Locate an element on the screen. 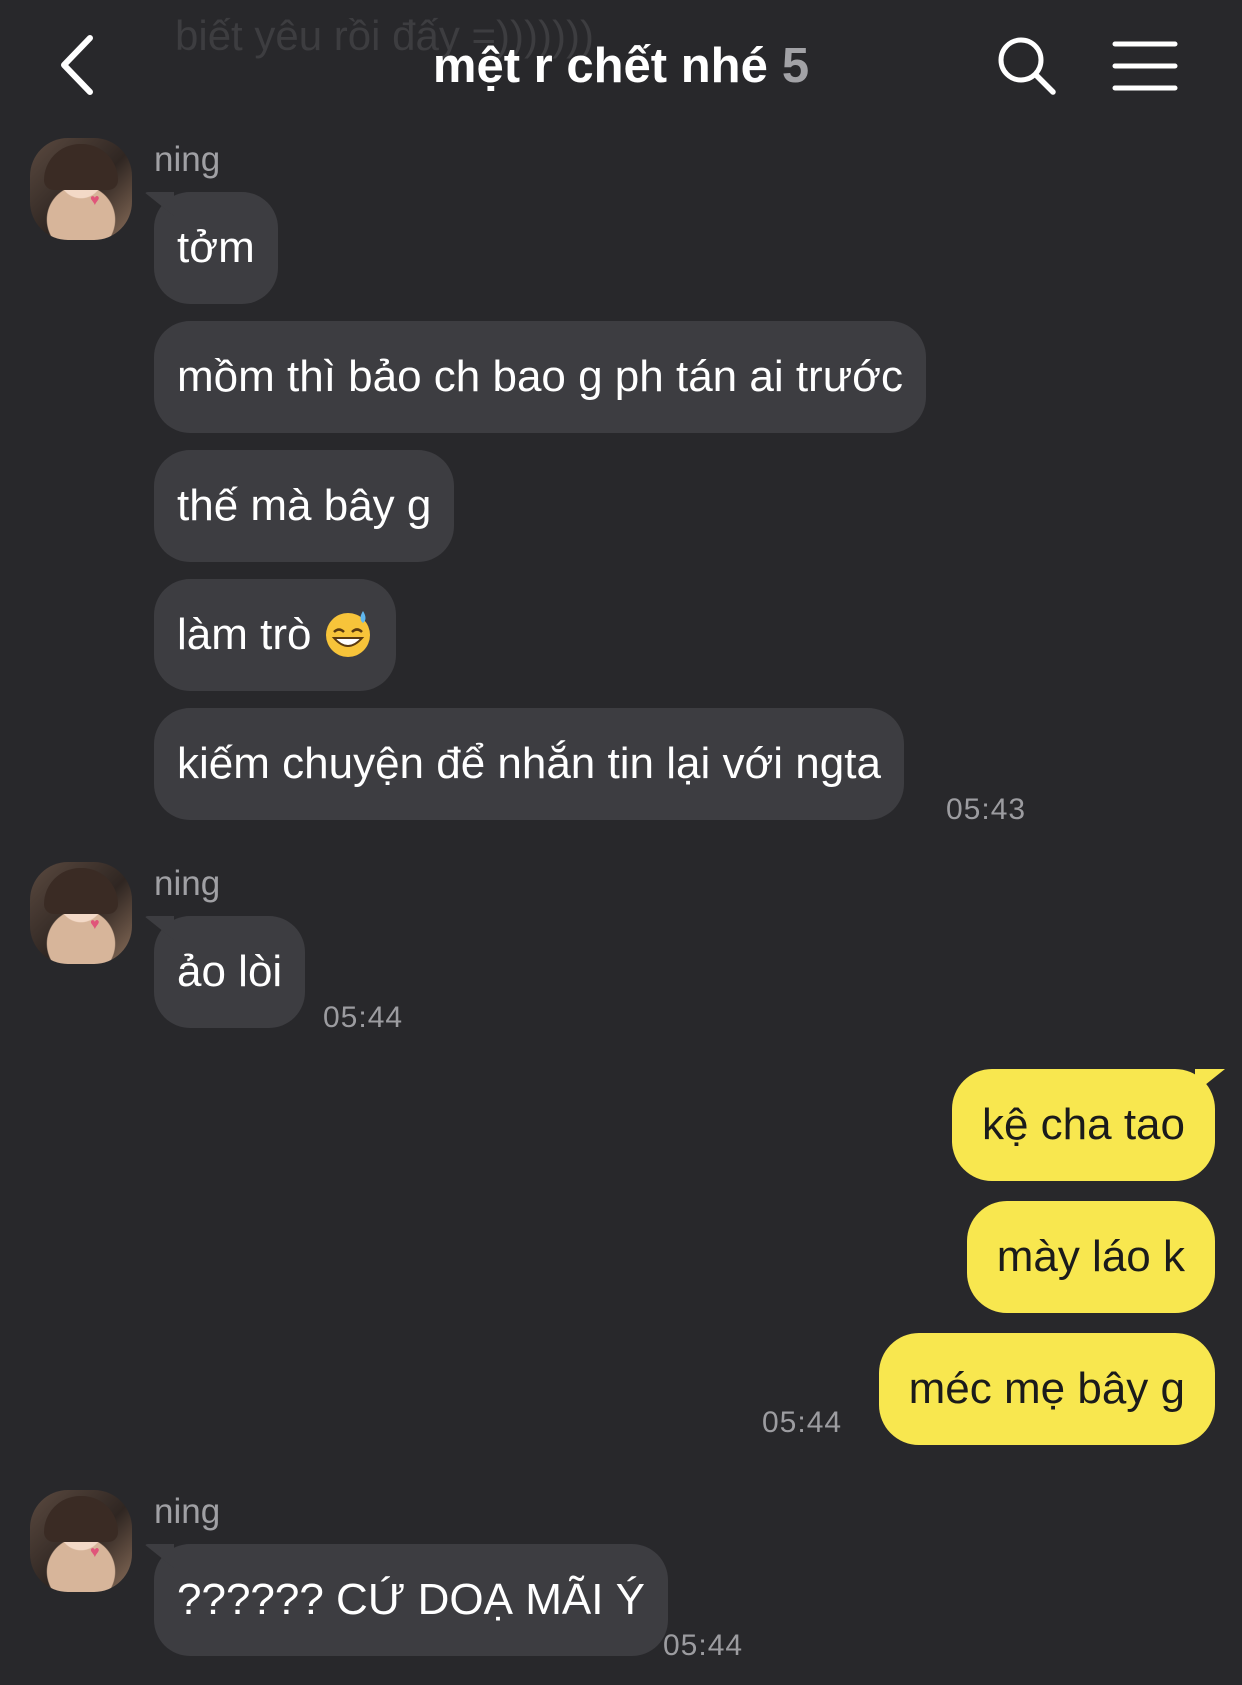  message-timestamp: 05:43 is located at coordinates (986, 809).